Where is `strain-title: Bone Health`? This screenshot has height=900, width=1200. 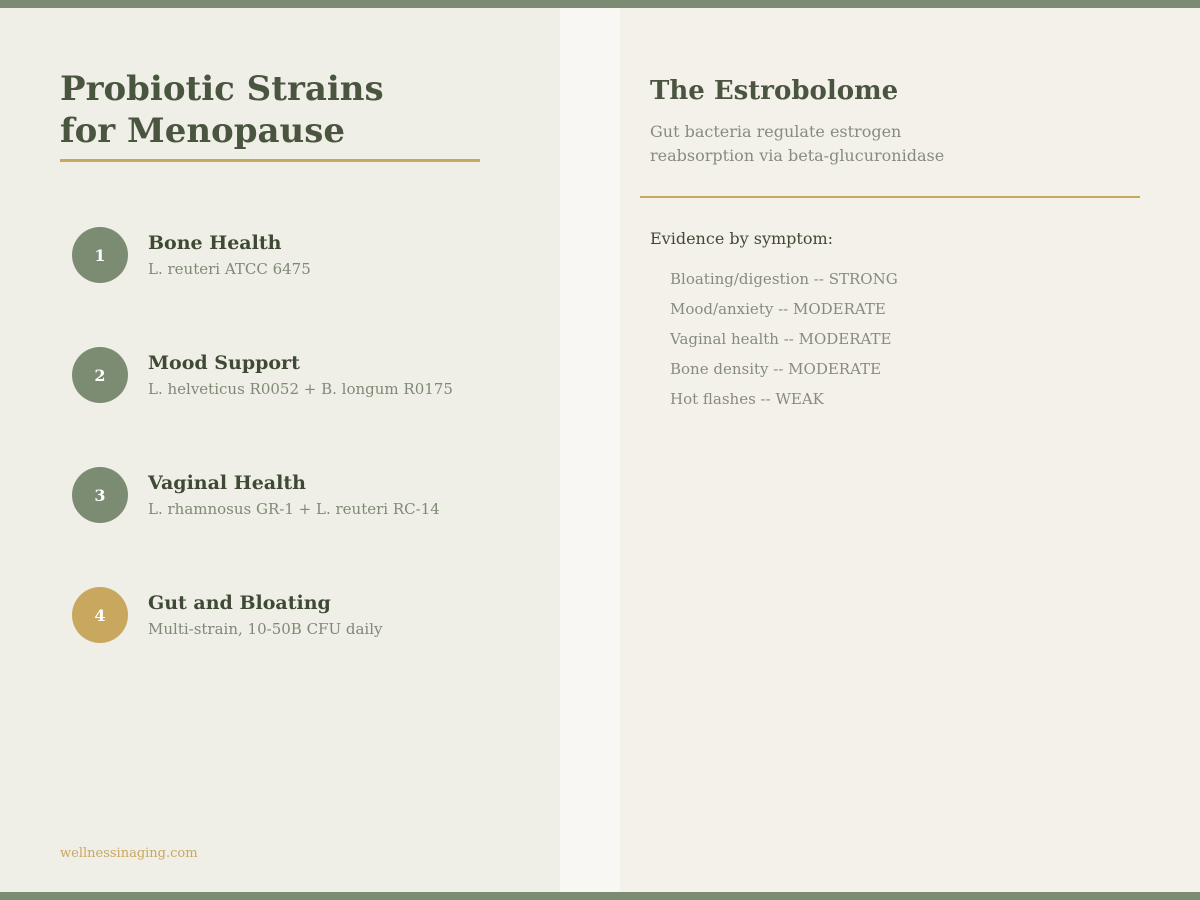 strain-title: Bone Health is located at coordinates (215, 243).